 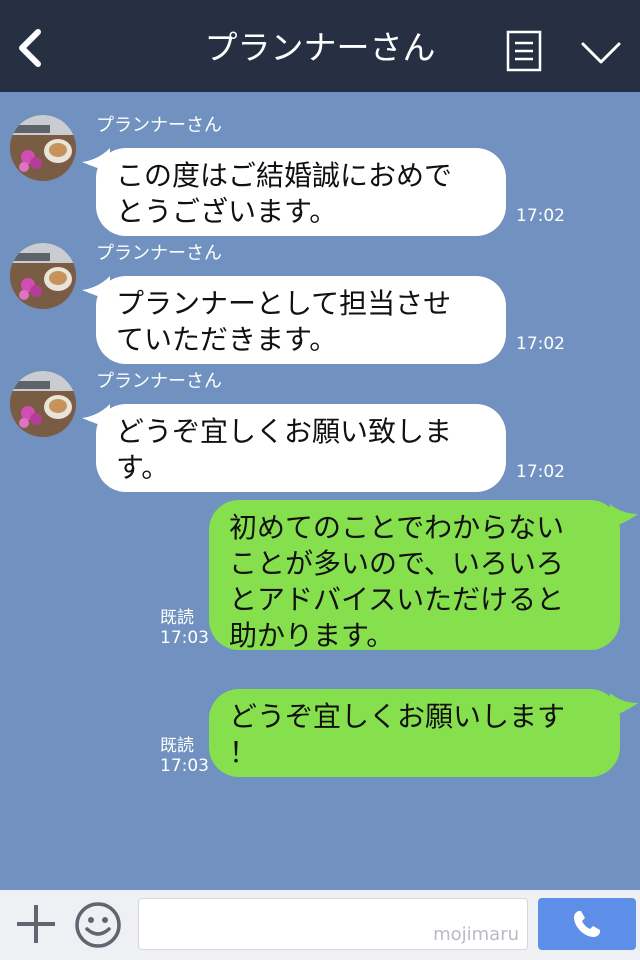 I want to click on message-bubble: この度はご結婚誠におめで とうございます。, so click(x=301, y=192).